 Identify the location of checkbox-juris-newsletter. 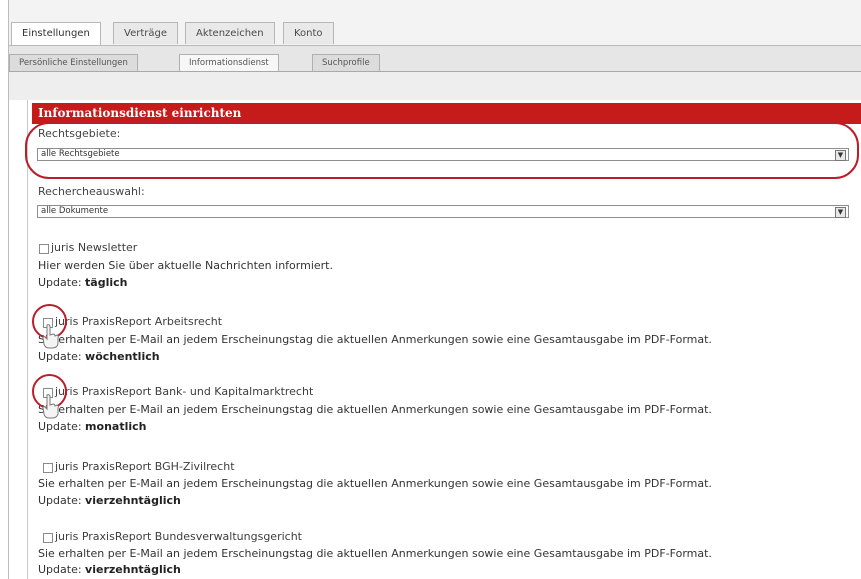
(44, 249).